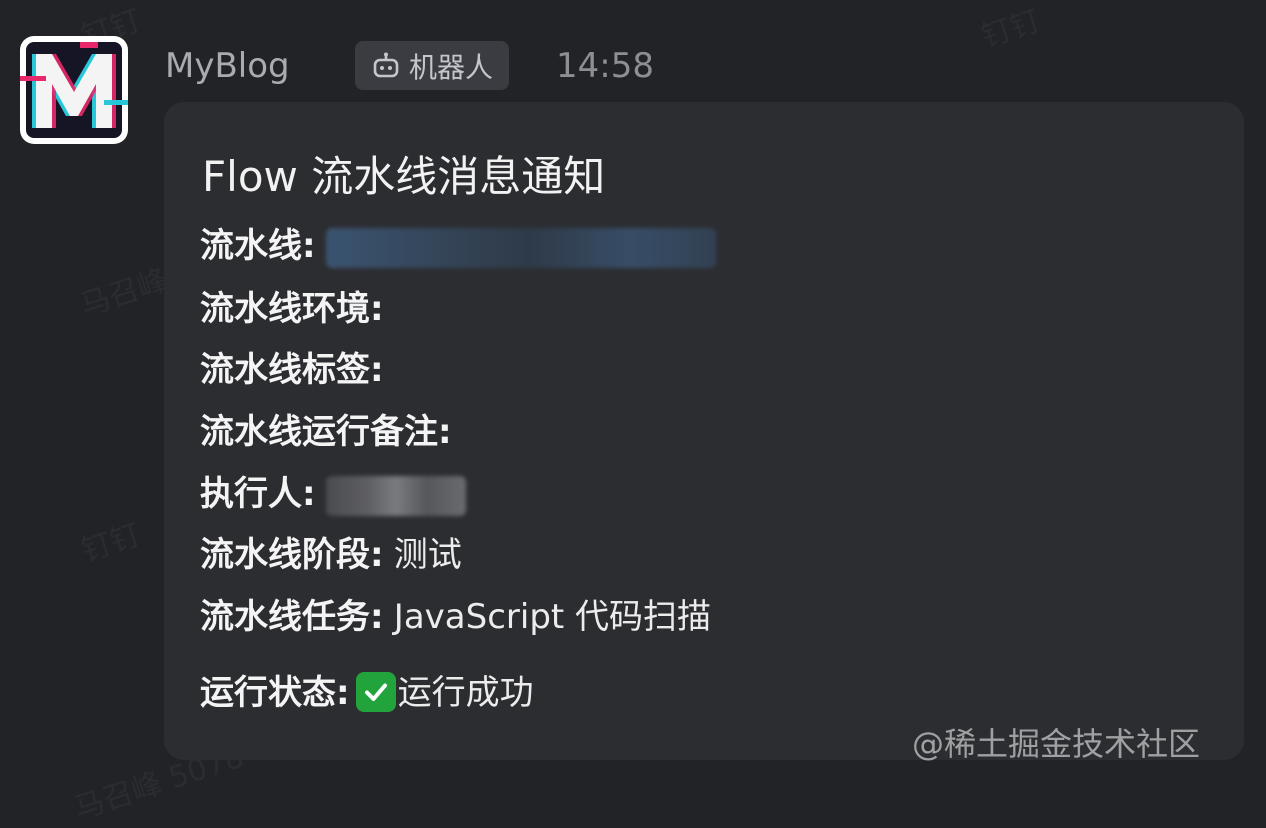  What do you see at coordinates (258, 494) in the screenshot?
I see `executor-label: 执行人:` at bounding box center [258, 494].